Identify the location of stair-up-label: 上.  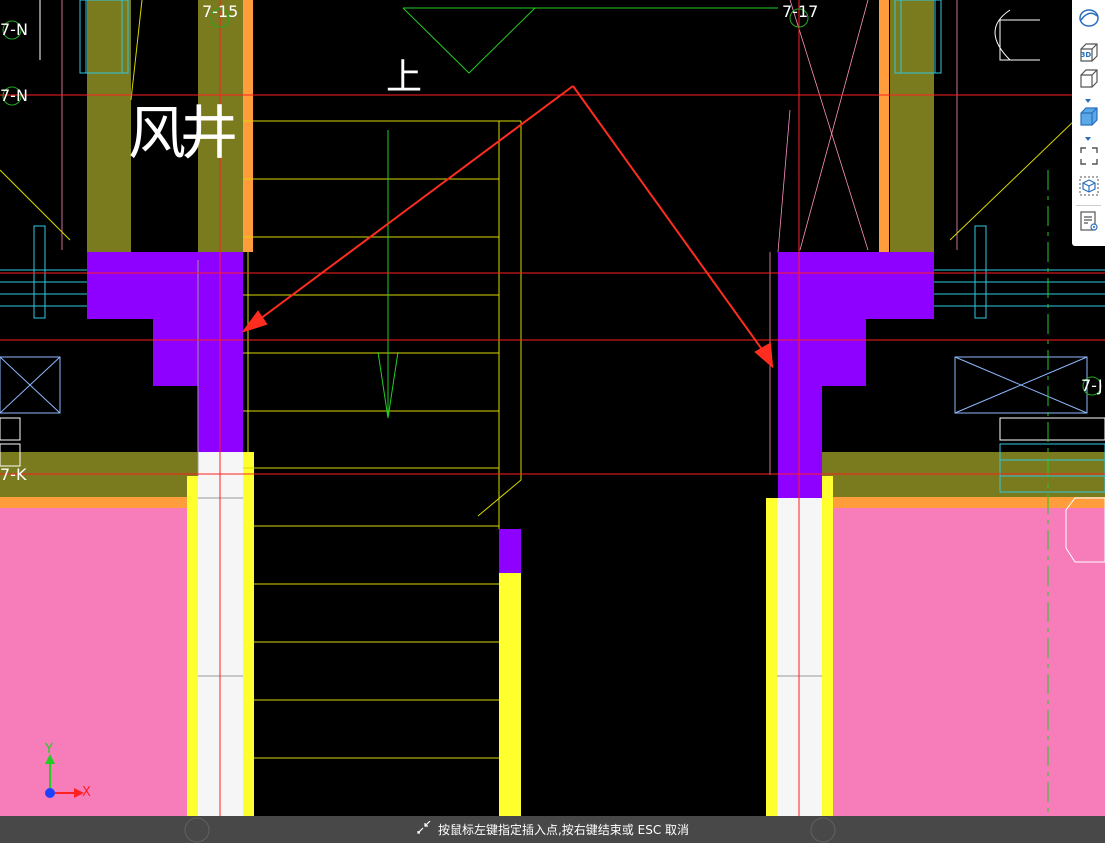
(404, 77).